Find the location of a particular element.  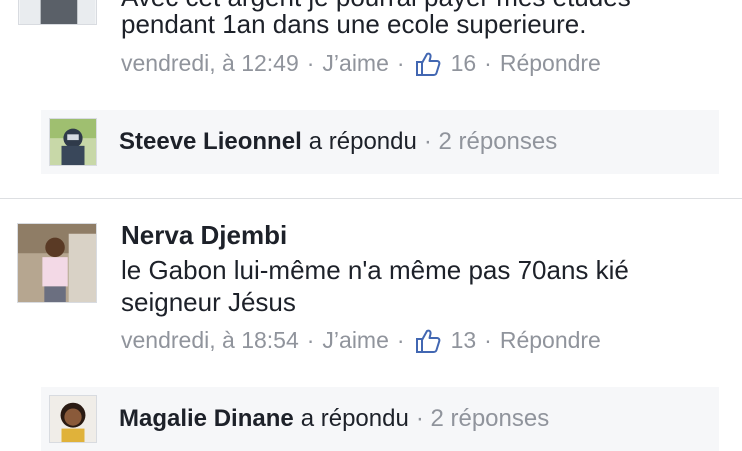

comment-time: vendredi, à 18:54 is located at coordinates (210, 340).